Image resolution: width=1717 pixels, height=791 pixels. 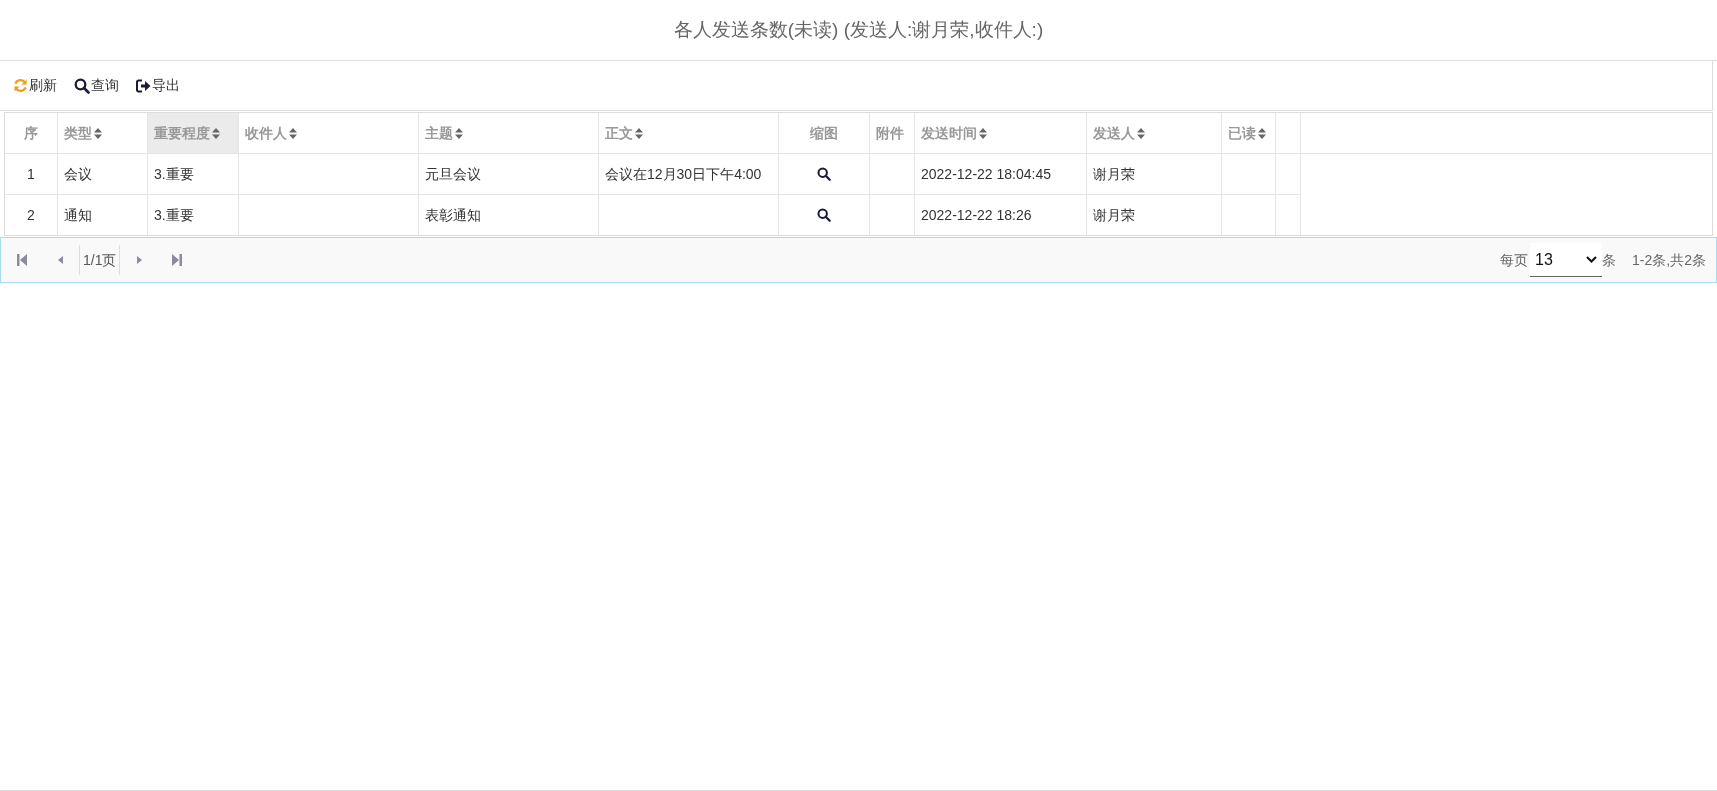 What do you see at coordinates (509, 133) in the screenshot?
I see `column-header: 主题` at bounding box center [509, 133].